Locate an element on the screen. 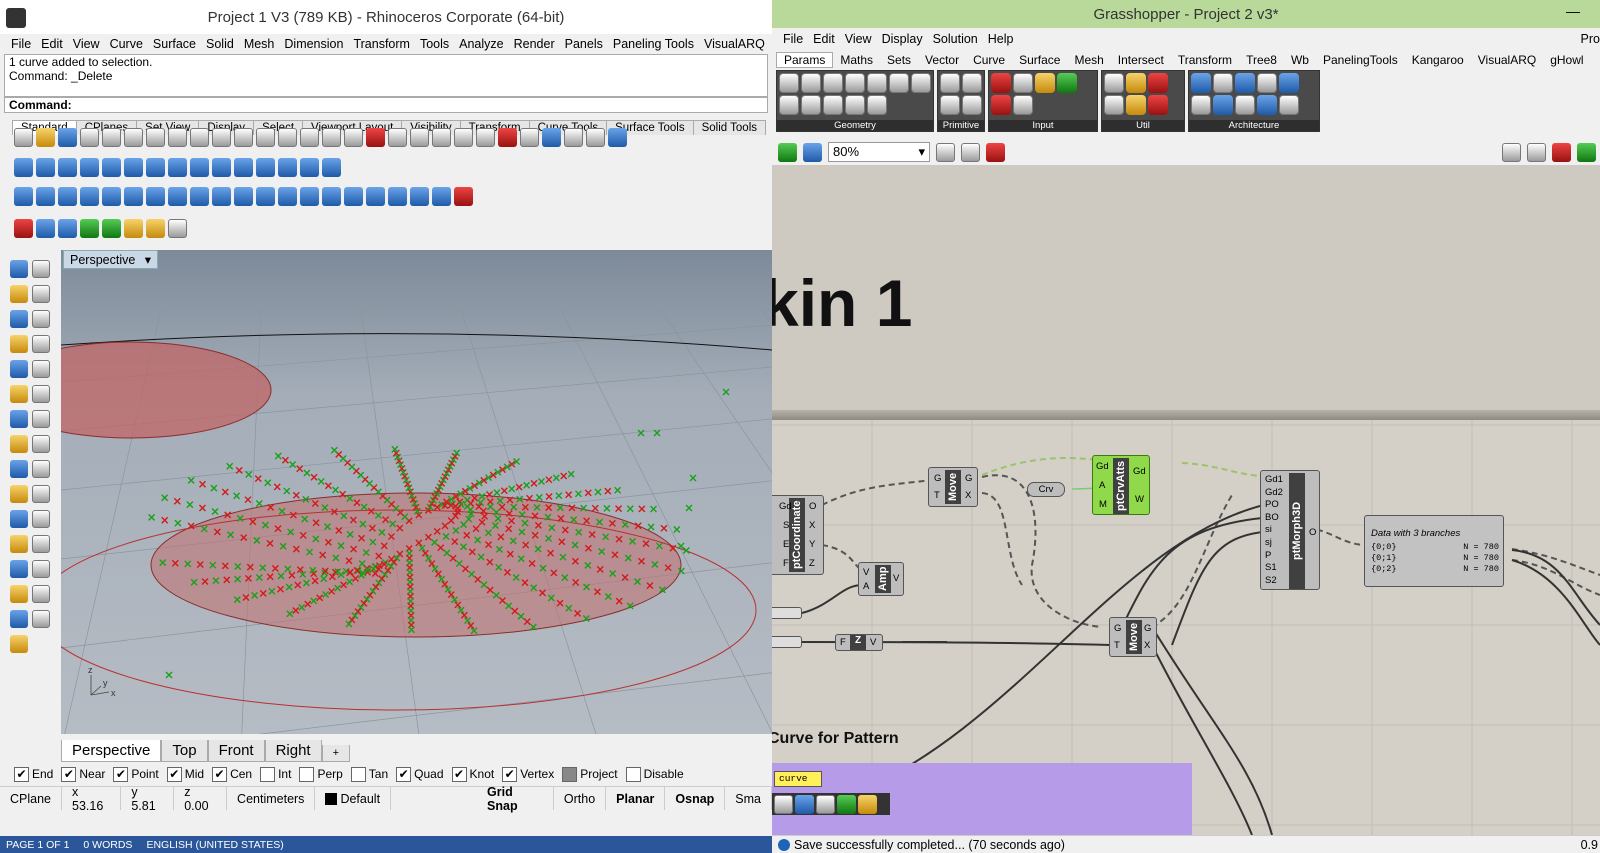 The height and width of the screenshot is (853, 1600). input-pin: V is located at coordinates (866, 572).